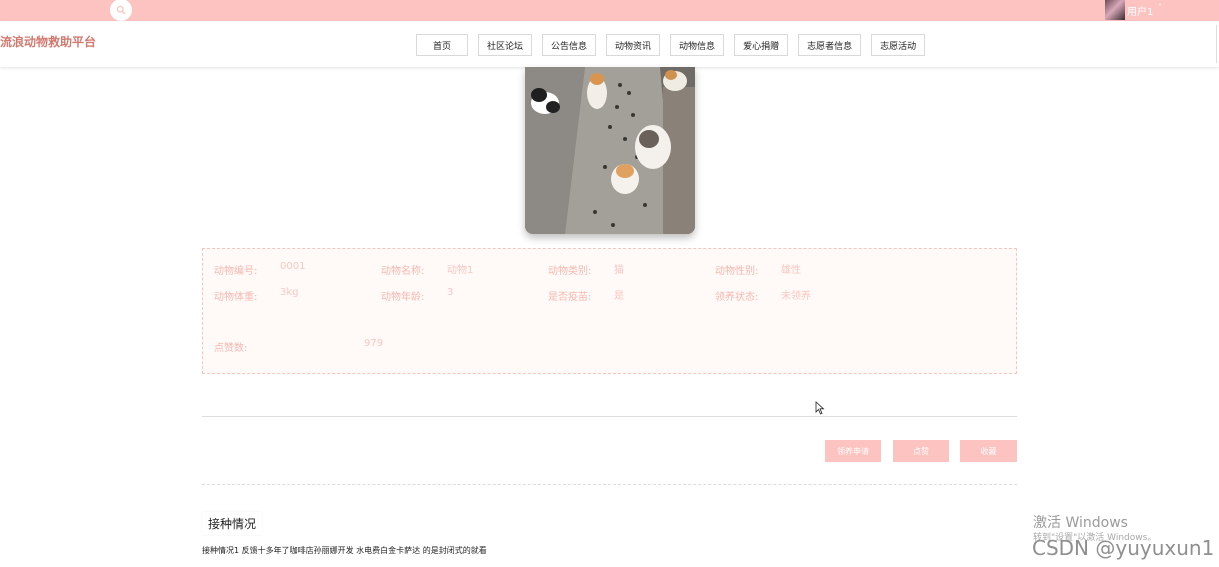 This screenshot has height=567, width=1219. Describe the element at coordinates (1080, 523) in the screenshot. I see `windows-activation-title: 激活 Windows` at that location.